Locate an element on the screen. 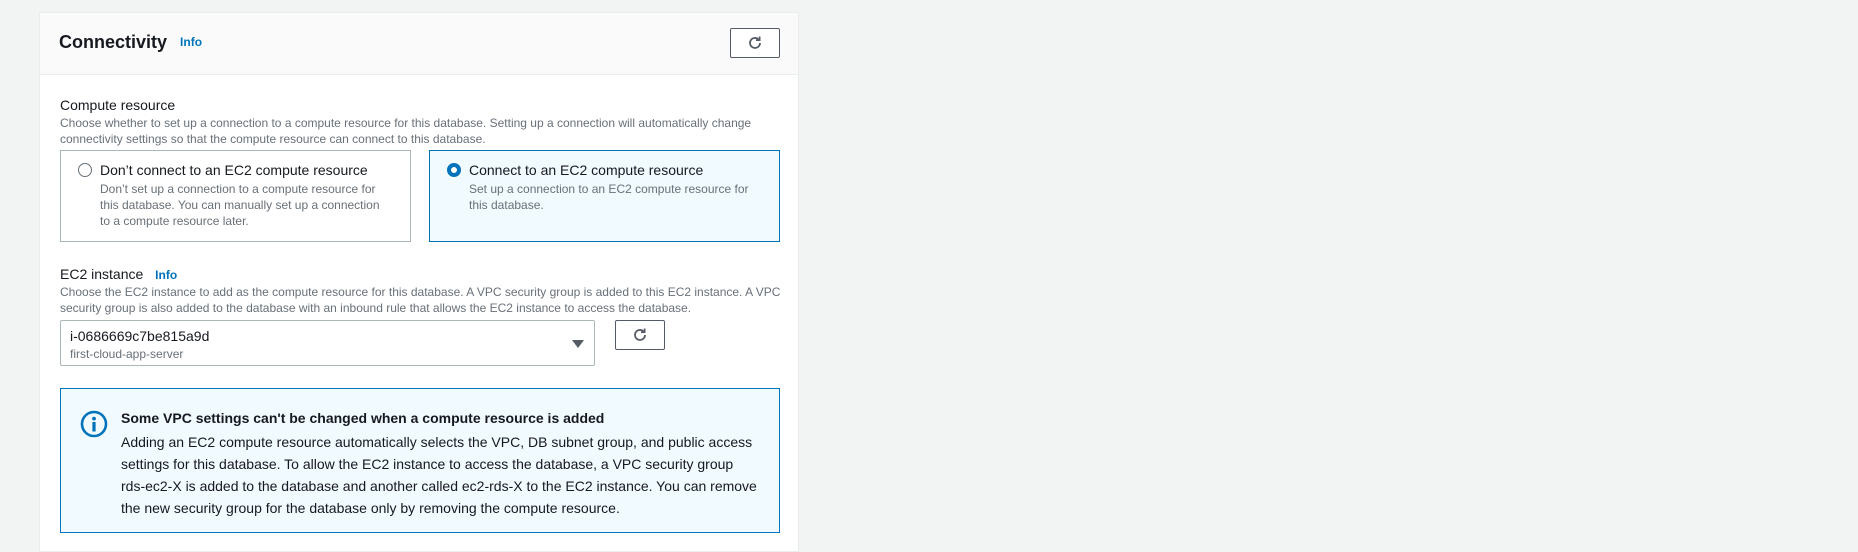  instance-refresh-button is located at coordinates (640, 335).